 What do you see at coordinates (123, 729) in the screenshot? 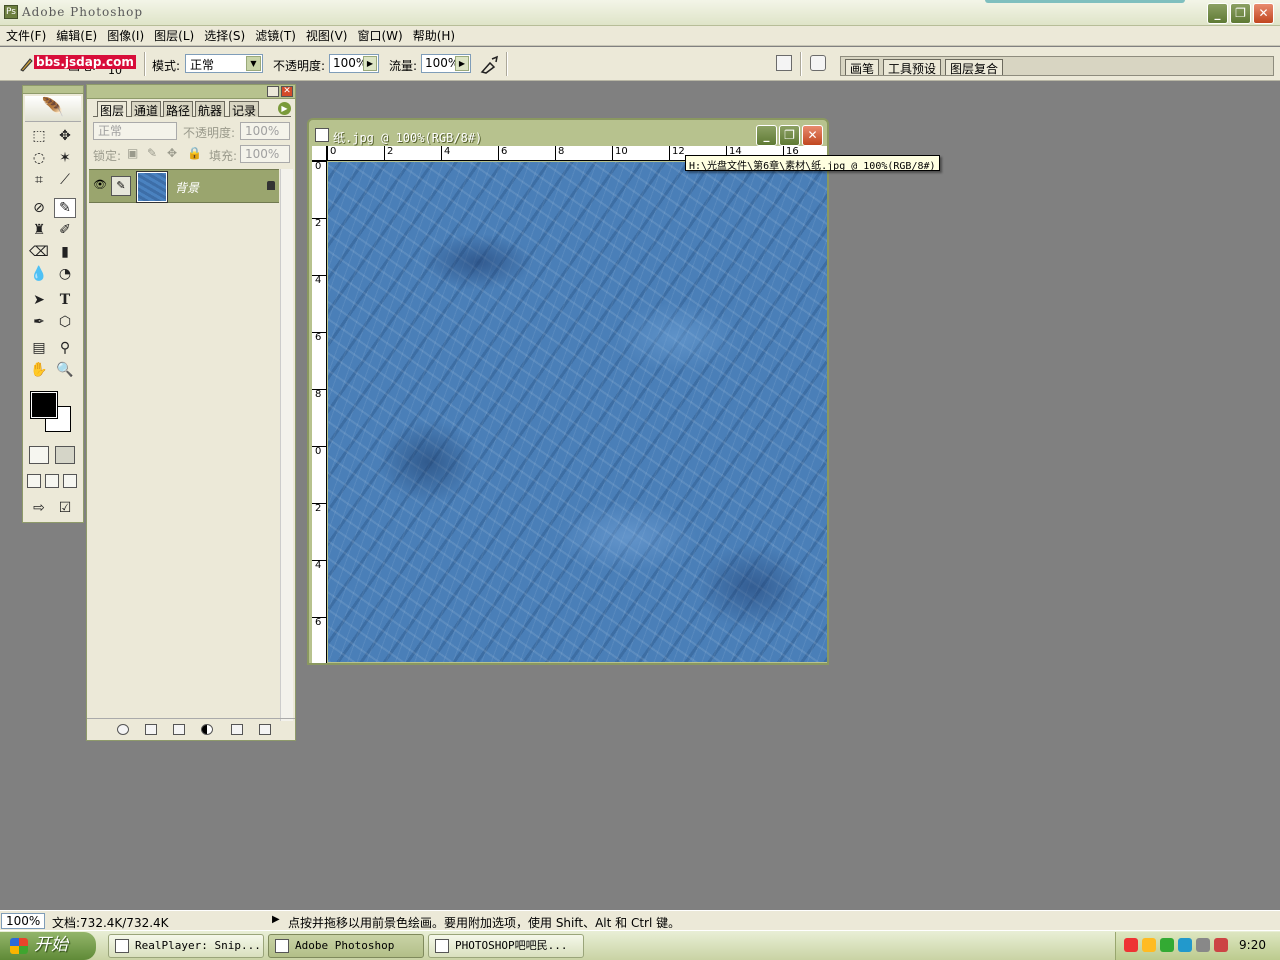
I see `layer-style-icon` at bounding box center [123, 729].